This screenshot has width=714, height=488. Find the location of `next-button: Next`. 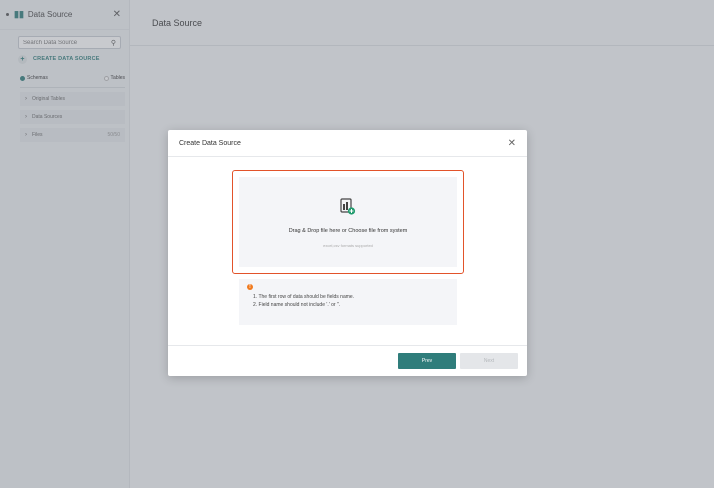

next-button: Next is located at coordinates (489, 361).